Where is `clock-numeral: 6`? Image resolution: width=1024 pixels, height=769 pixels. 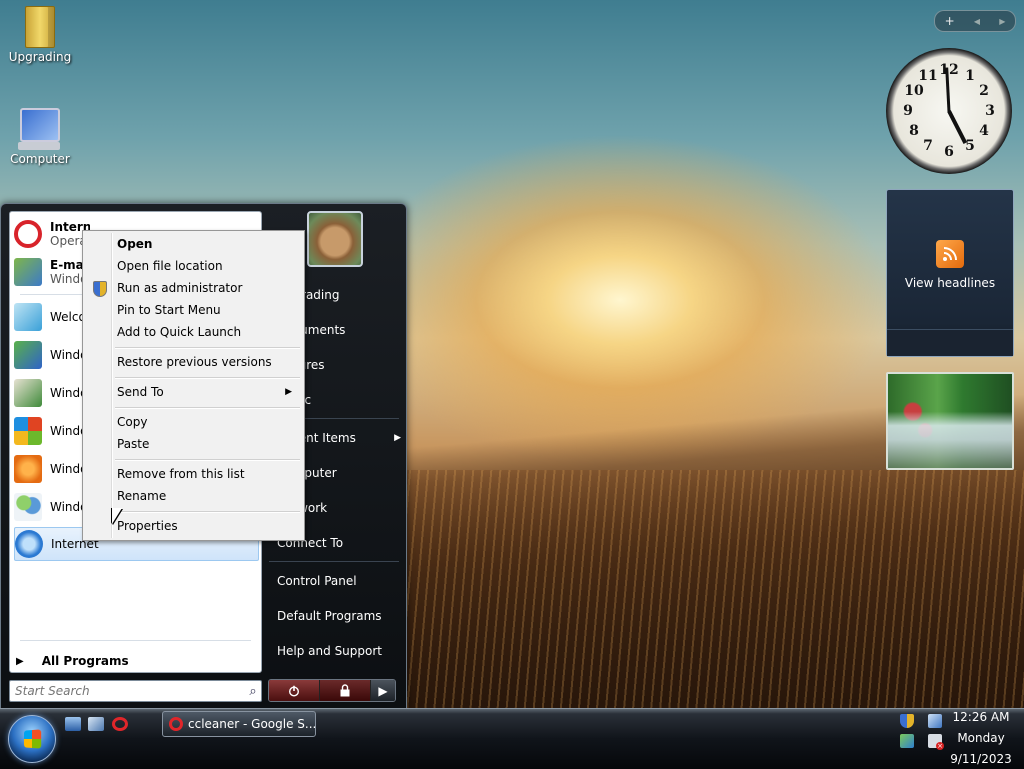
clock-numeral: 6 is located at coordinates (949, 152).